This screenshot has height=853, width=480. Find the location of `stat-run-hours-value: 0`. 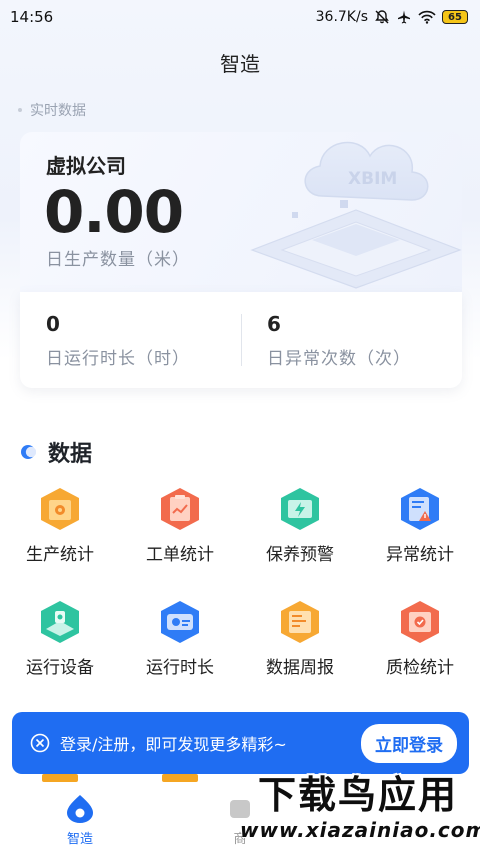

stat-run-hours-value: 0 is located at coordinates (53, 324).